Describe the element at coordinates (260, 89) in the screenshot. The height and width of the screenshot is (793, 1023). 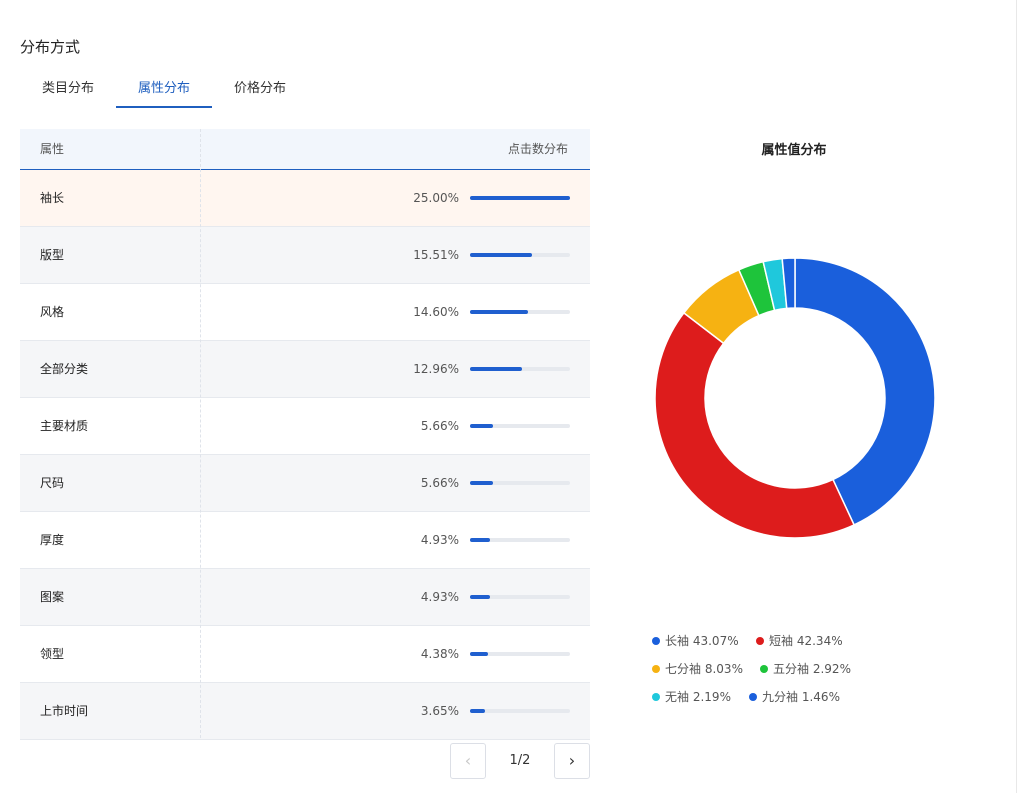
I see `tab-price: 价格分布` at that location.